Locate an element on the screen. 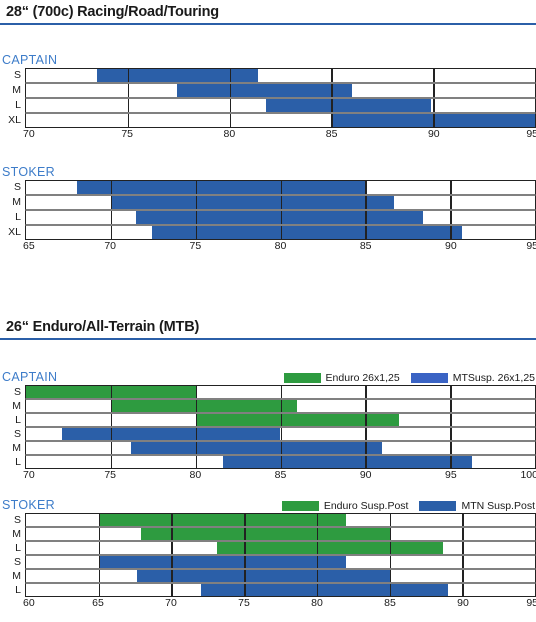  bar-rows: SMLSML is located at coordinates (268, 427).